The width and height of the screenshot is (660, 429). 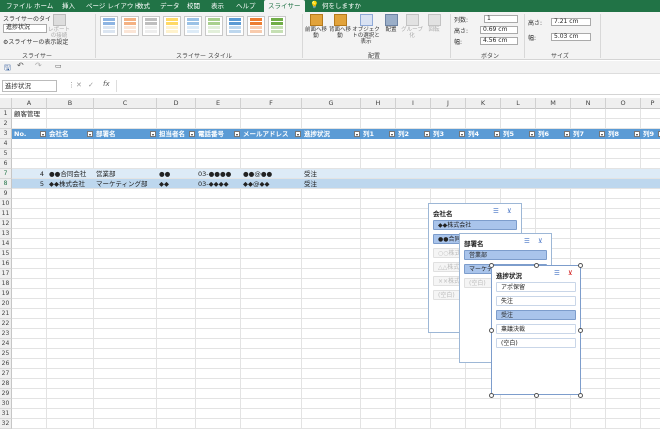 What do you see at coordinates (170, 6) in the screenshot?
I see `tab-data: データ` at bounding box center [170, 6].